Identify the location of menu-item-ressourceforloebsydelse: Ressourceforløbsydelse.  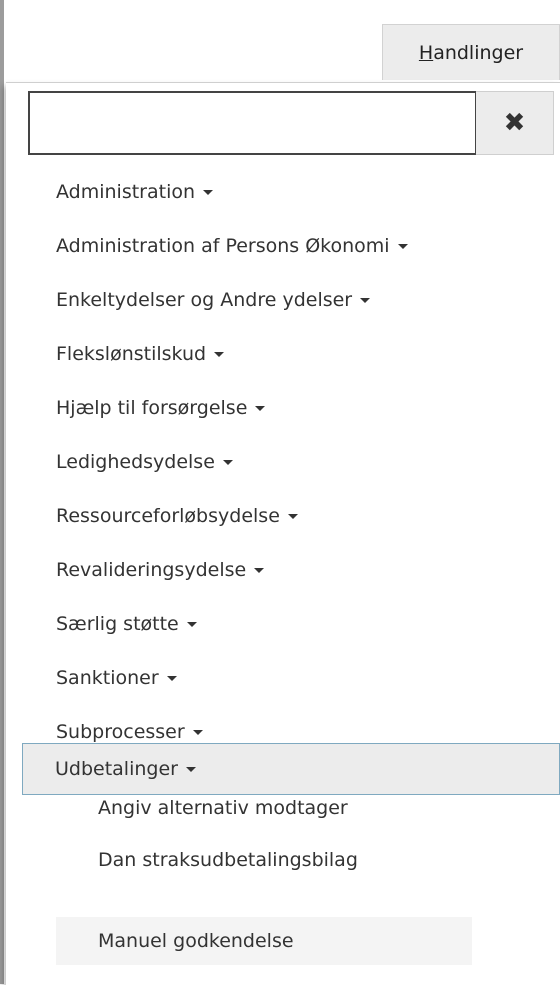
(177, 516).